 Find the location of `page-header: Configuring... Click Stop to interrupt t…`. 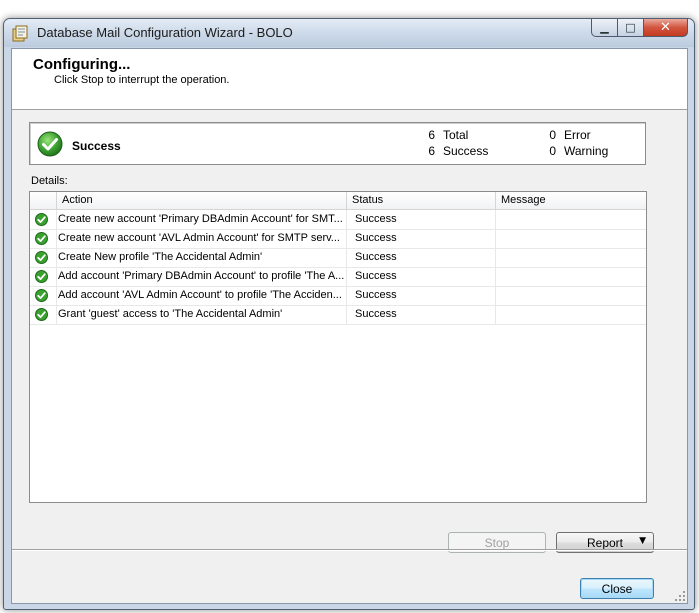

page-header: Configuring... Click Stop to interrupt t… is located at coordinates (349, 79).